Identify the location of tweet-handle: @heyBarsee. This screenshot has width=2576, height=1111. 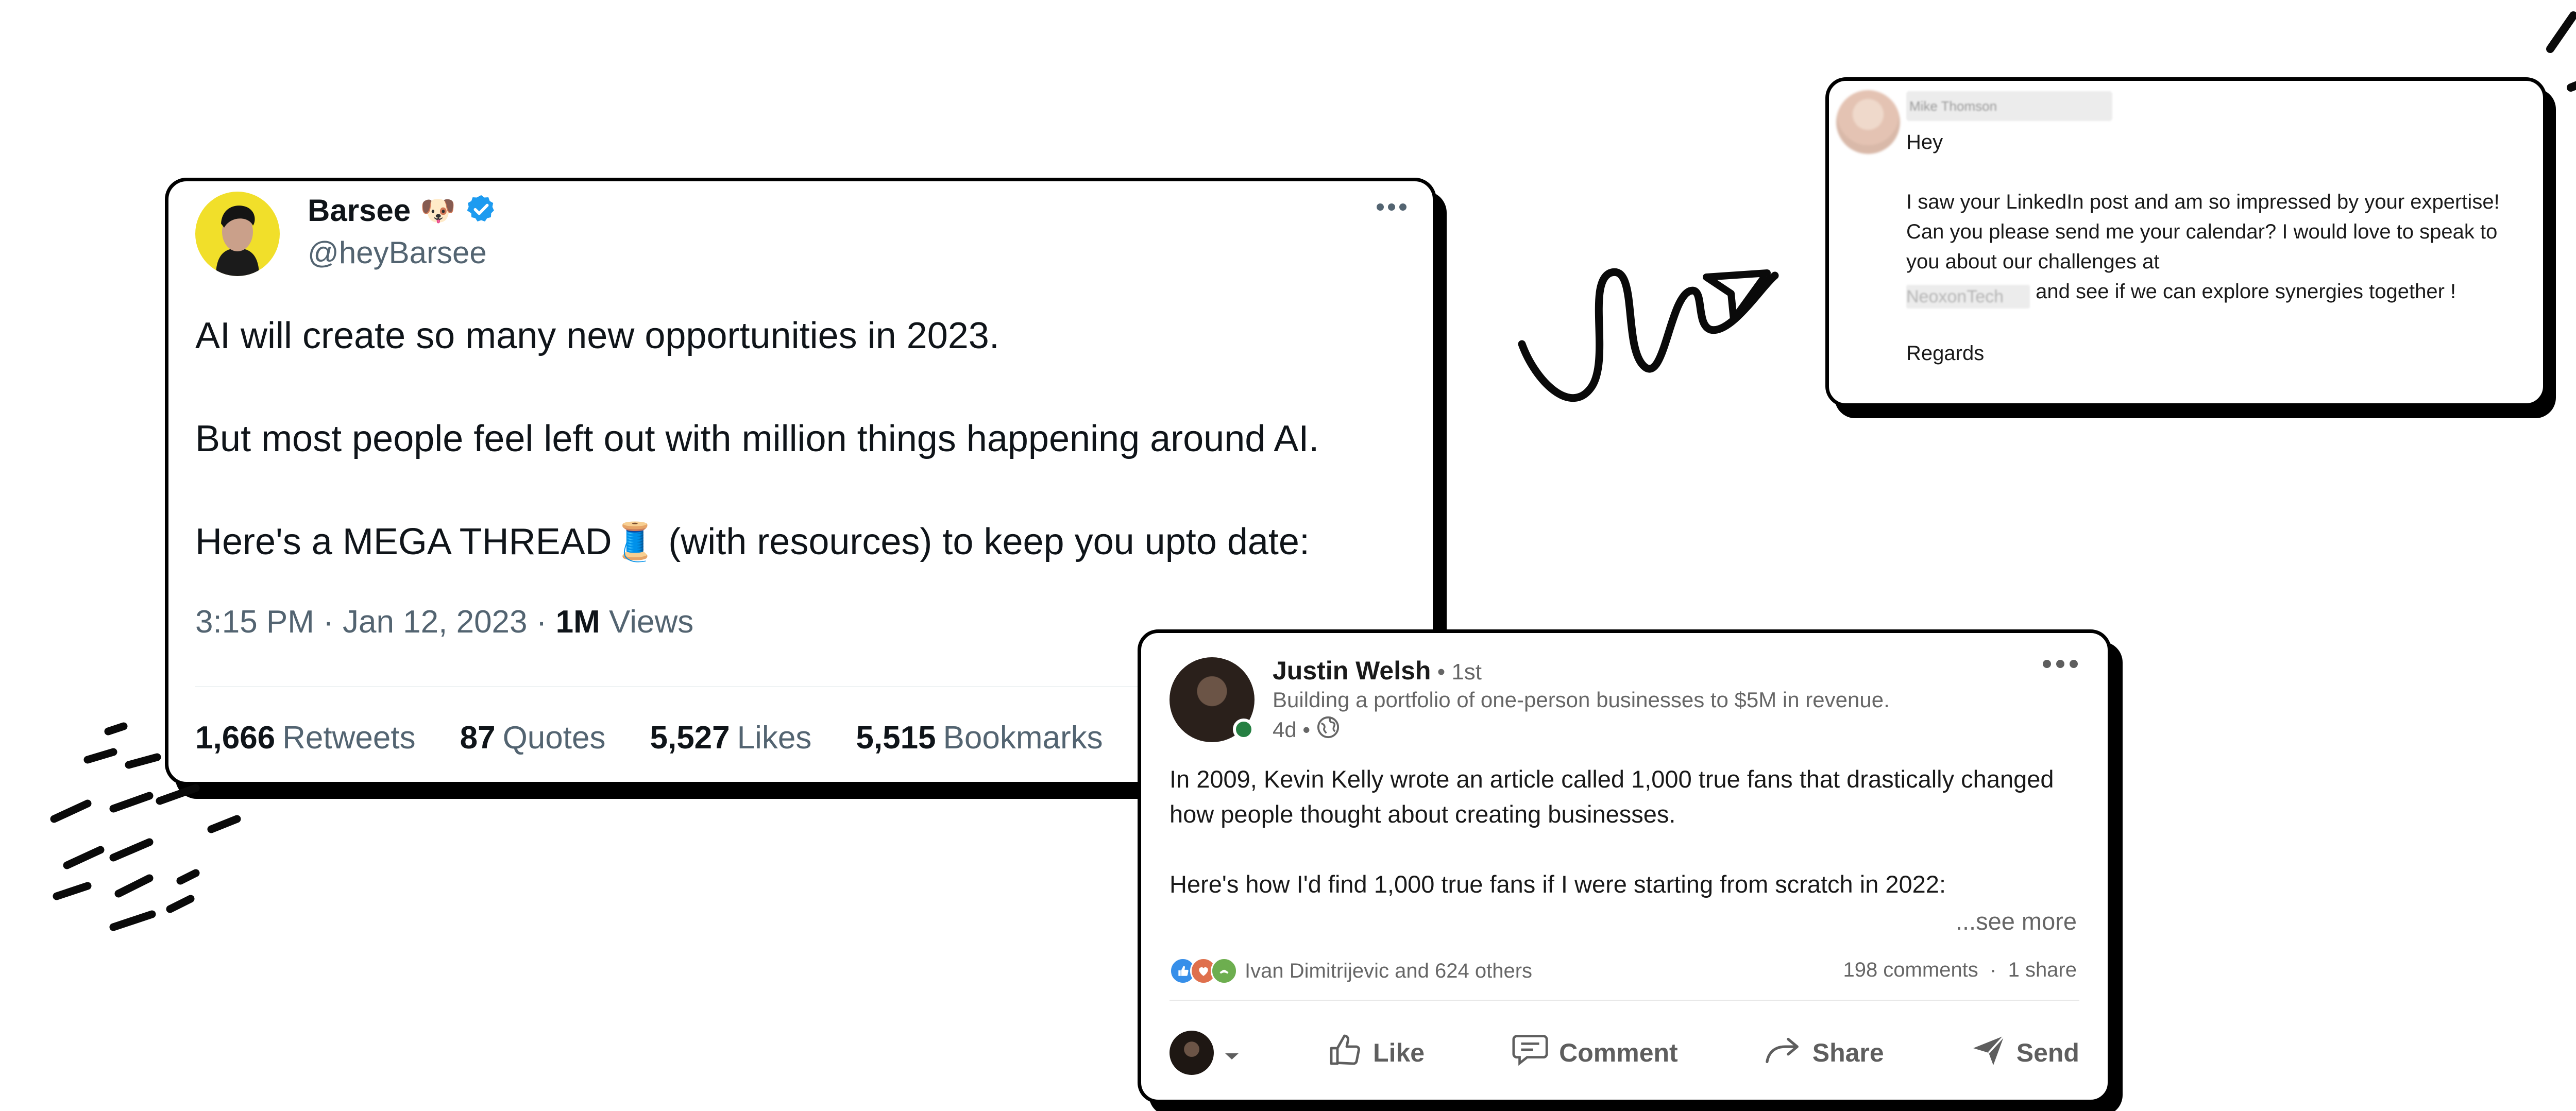
(397, 253).